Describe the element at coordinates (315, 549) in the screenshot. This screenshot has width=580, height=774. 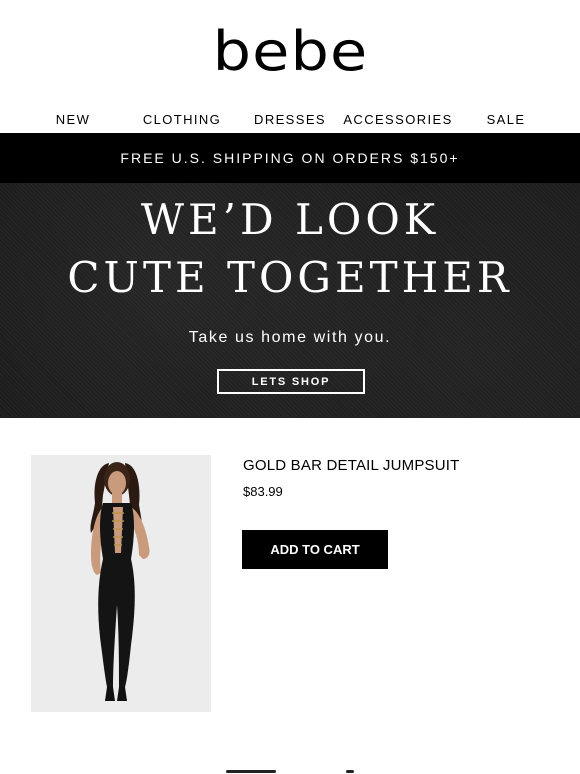
I see `add-to-cart-button: ADD TO CART` at that location.